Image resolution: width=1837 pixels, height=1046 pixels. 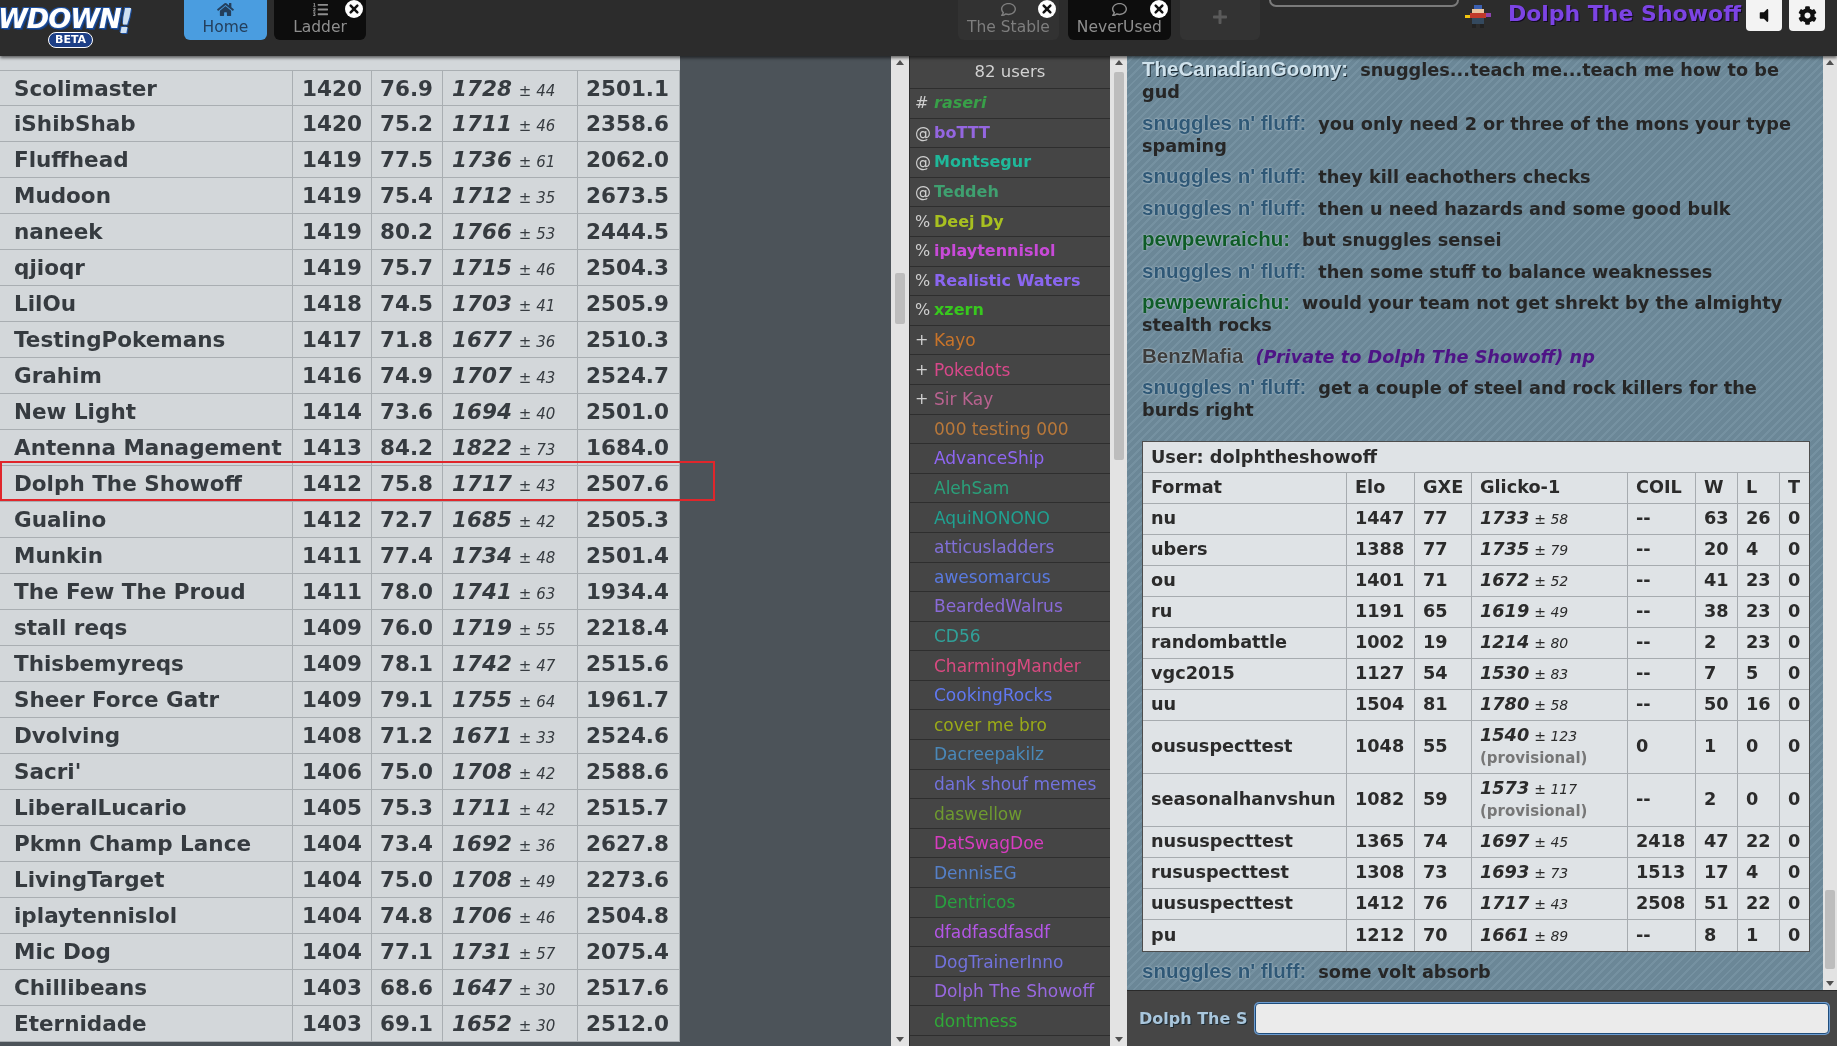 What do you see at coordinates (146, 1023) in the screenshot?
I see `player-name-cell: Eternidade` at bounding box center [146, 1023].